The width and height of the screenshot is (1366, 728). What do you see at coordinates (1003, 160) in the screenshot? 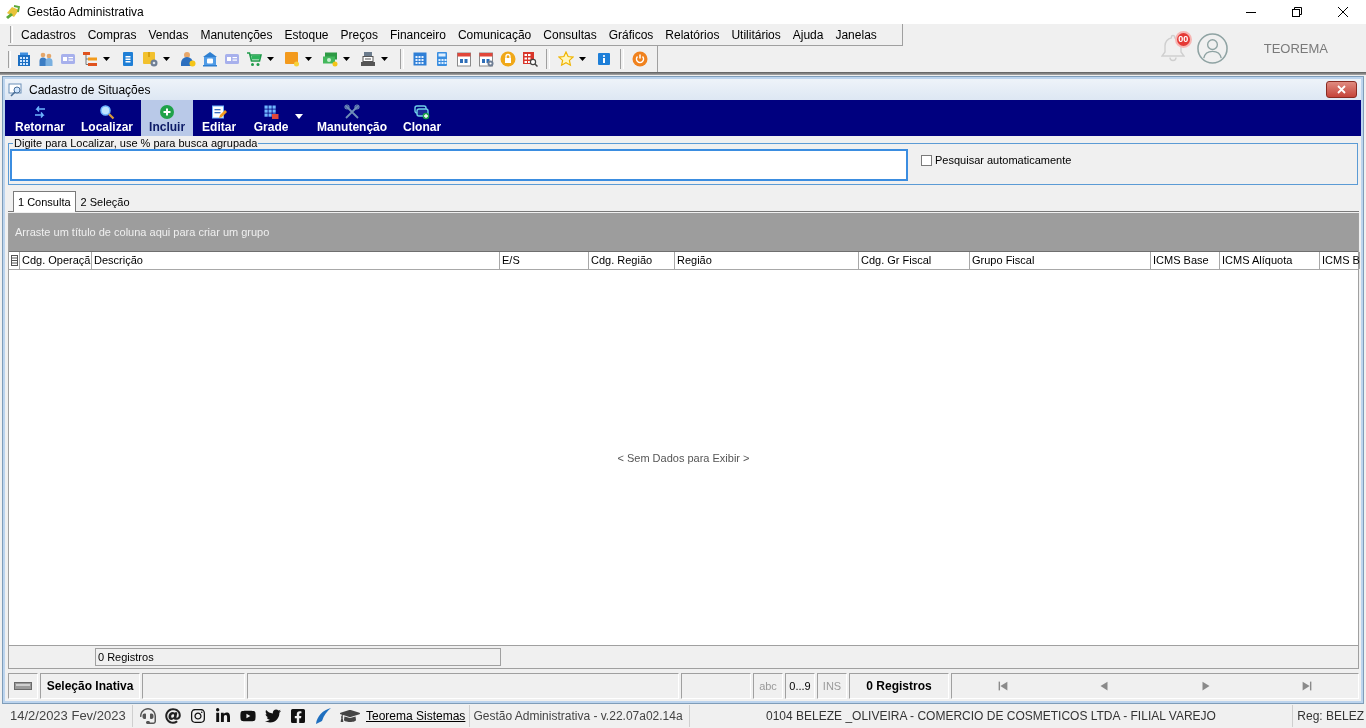
I see `checkbox-label: Pesquisar automaticamente` at bounding box center [1003, 160].